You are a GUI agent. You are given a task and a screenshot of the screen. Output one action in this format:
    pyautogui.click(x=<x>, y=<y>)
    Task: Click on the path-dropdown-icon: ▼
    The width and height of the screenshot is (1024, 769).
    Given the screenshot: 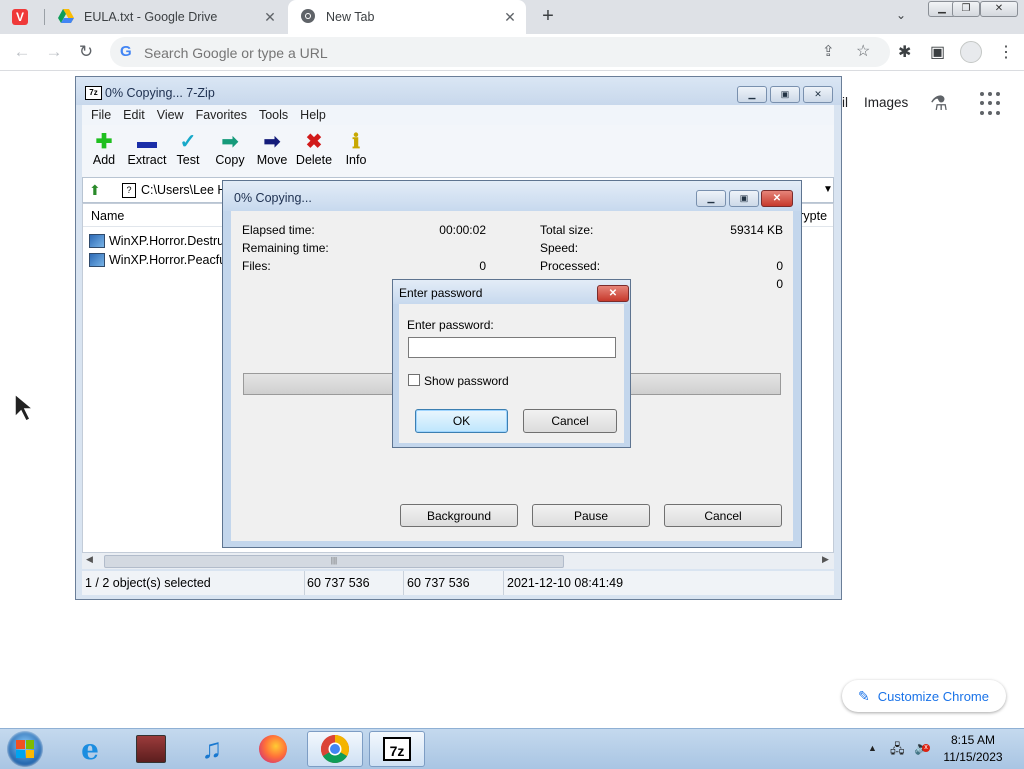 What is the action you would take?
    pyautogui.click(x=828, y=189)
    